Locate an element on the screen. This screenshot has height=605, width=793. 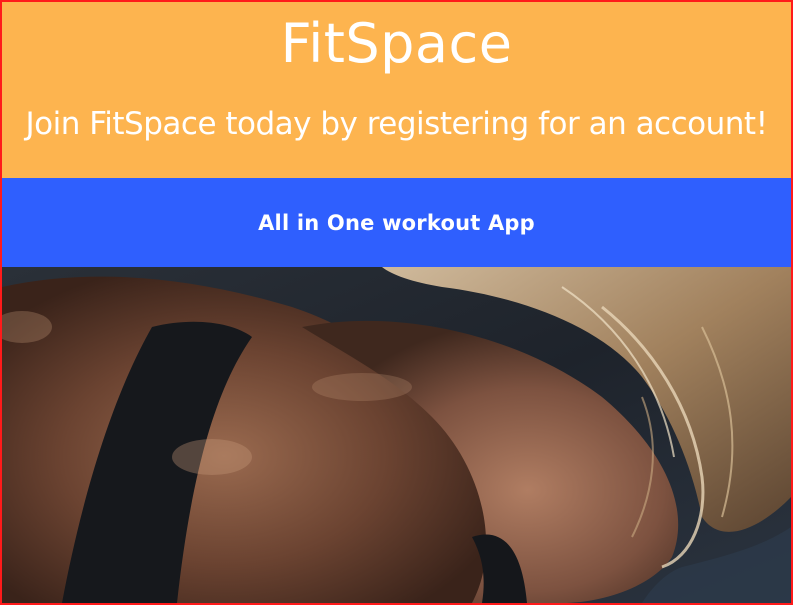
brand-title: FitSpace is located at coordinates (396, 43).